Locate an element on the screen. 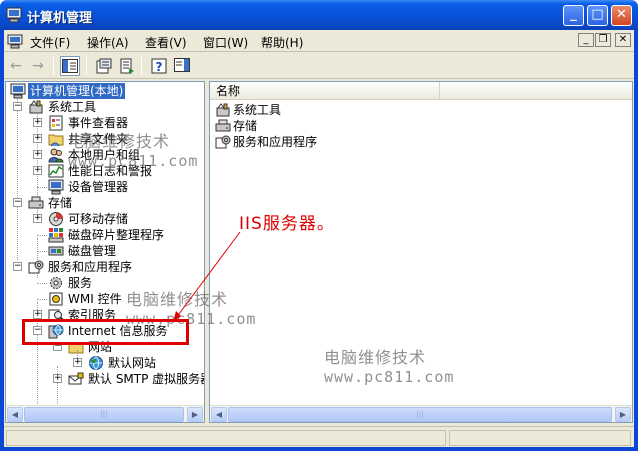 This screenshot has height=451, width=638. close-button: ✕ is located at coordinates (621, 15).